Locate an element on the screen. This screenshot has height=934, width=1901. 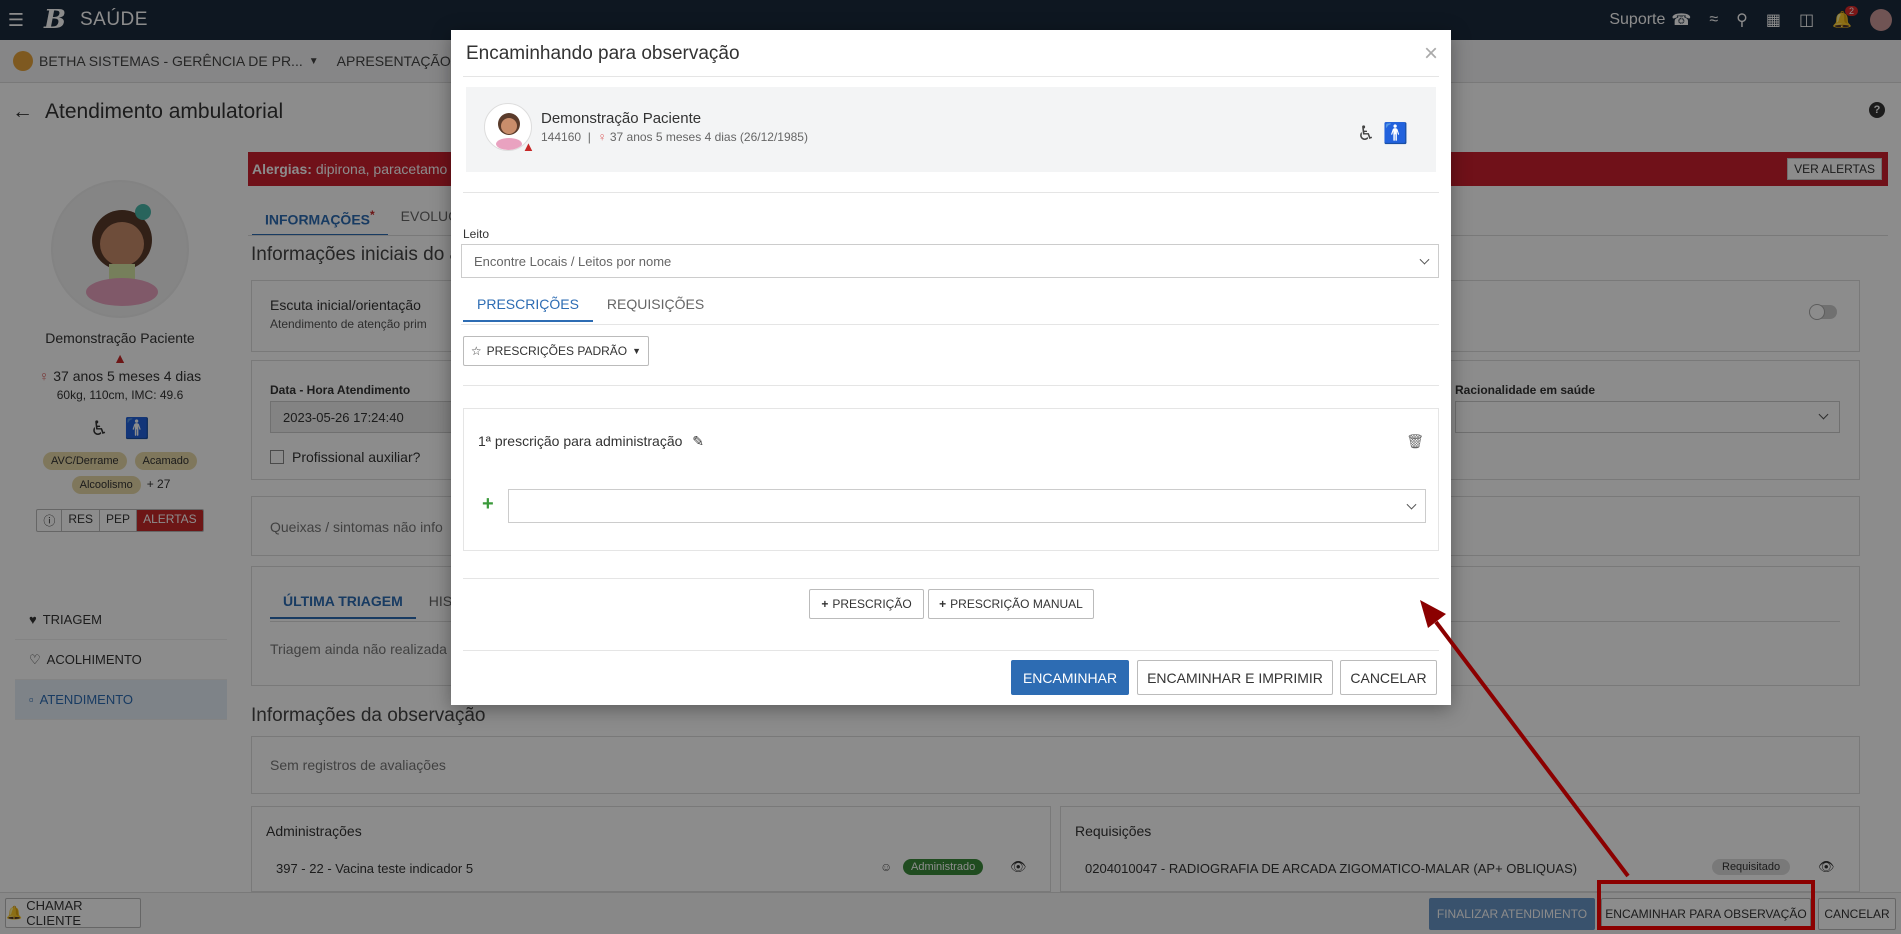
add-prescricao-manual-button: + PRESCRIÇÃO MANUAL is located at coordinates (1011, 604).